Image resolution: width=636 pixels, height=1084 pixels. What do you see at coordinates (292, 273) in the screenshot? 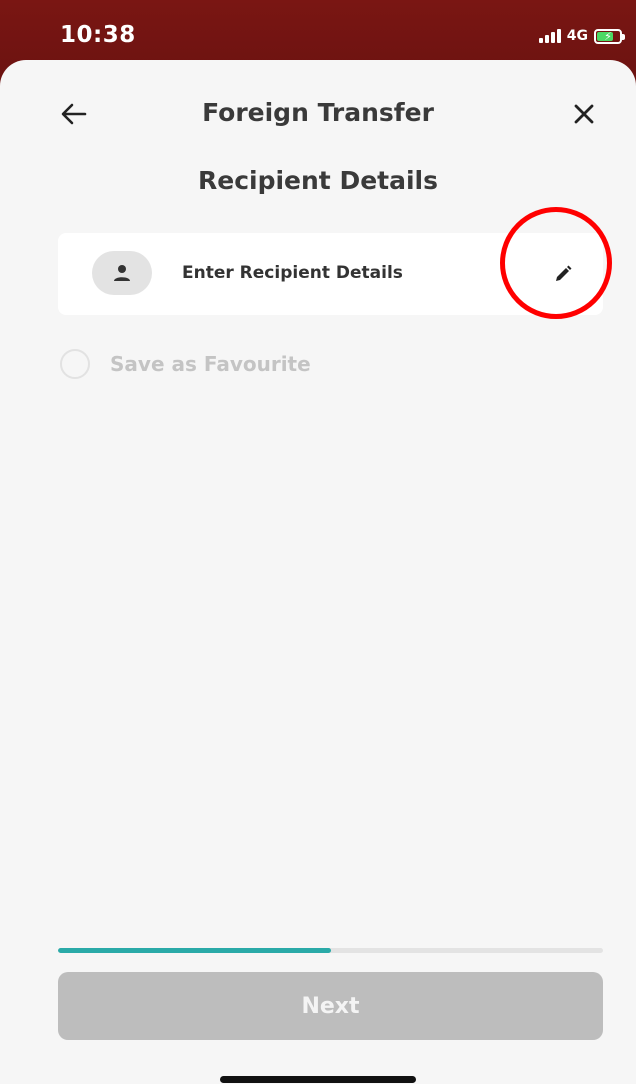
I see `recipient-details-label: Enter Recipient Details` at bounding box center [292, 273].